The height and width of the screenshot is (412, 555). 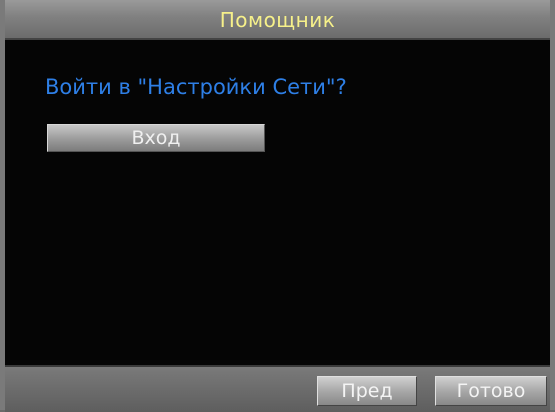 I want to click on network-settings-prompt: Войти в "Настройки Сети"?, so click(x=196, y=87).